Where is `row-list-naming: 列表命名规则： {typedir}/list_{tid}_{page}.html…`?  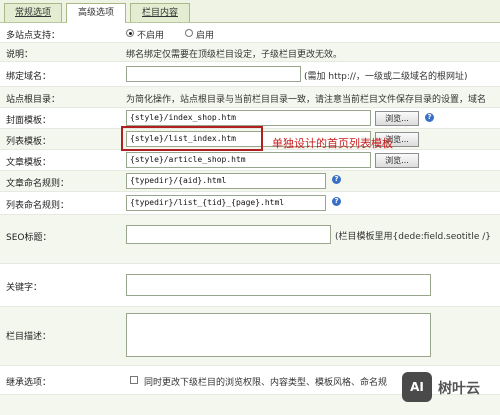 row-list-naming: 列表命名规则： {typedir}/list_{tid}_{page}.html… is located at coordinates (250, 203).